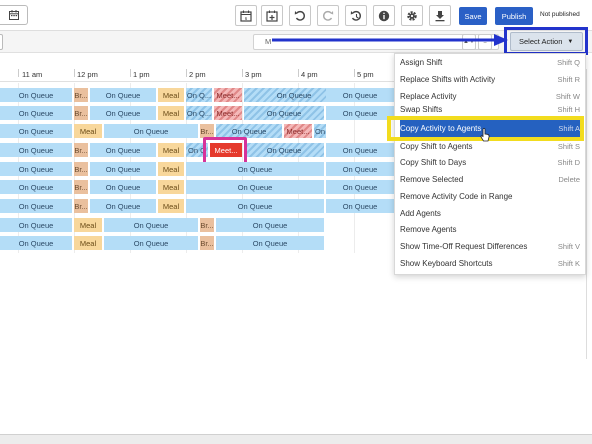 Image resolution: width=592 pixels, height=444 pixels. Describe the element at coordinates (490, 96) in the screenshot. I see `menu-item-replace-activity: Replace Activity Shift W` at that location.